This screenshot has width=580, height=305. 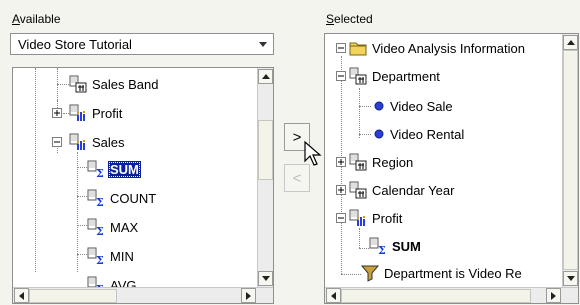 What do you see at coordinates (297, 137) in the screenshot?
I see `add-arrow-label: >` at bounding box center [297, 137].